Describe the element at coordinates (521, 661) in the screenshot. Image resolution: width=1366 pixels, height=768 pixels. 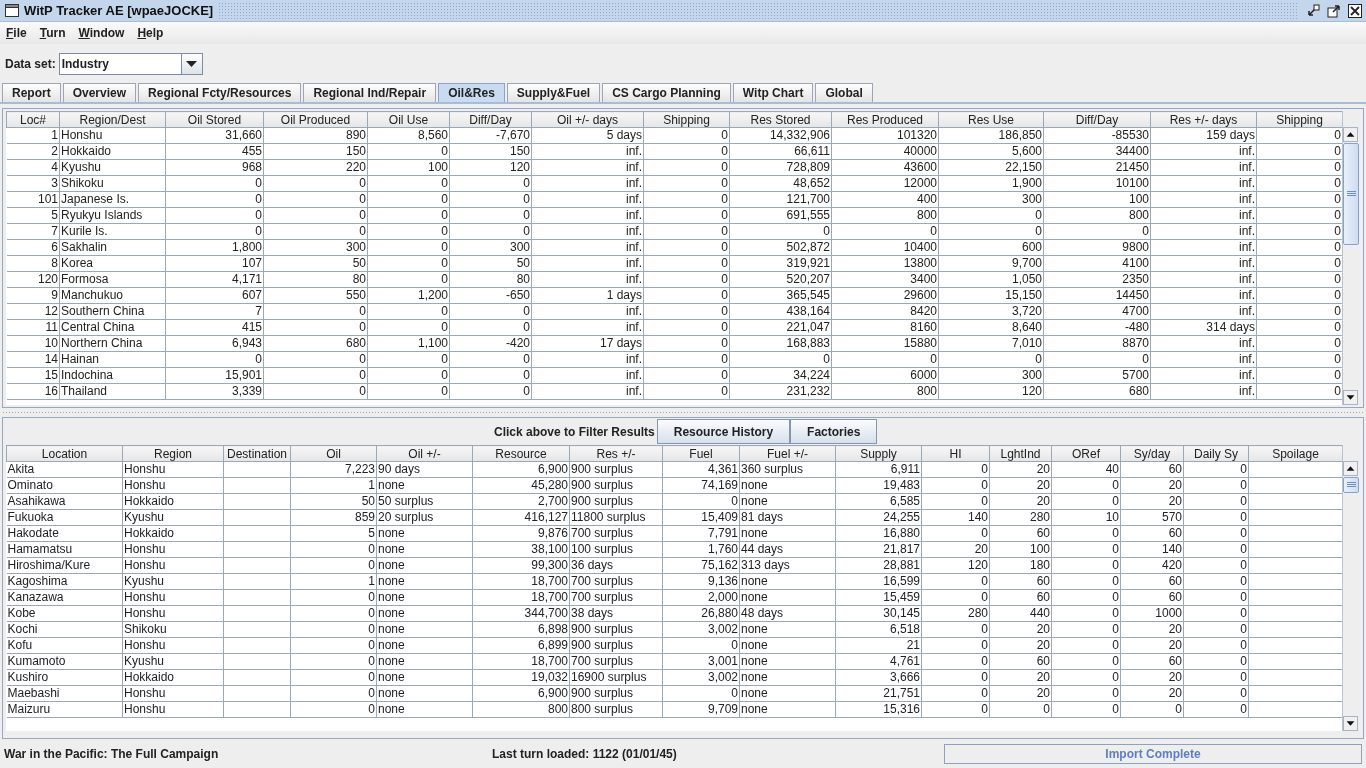
I see `table-cell: 18,700` at that location.